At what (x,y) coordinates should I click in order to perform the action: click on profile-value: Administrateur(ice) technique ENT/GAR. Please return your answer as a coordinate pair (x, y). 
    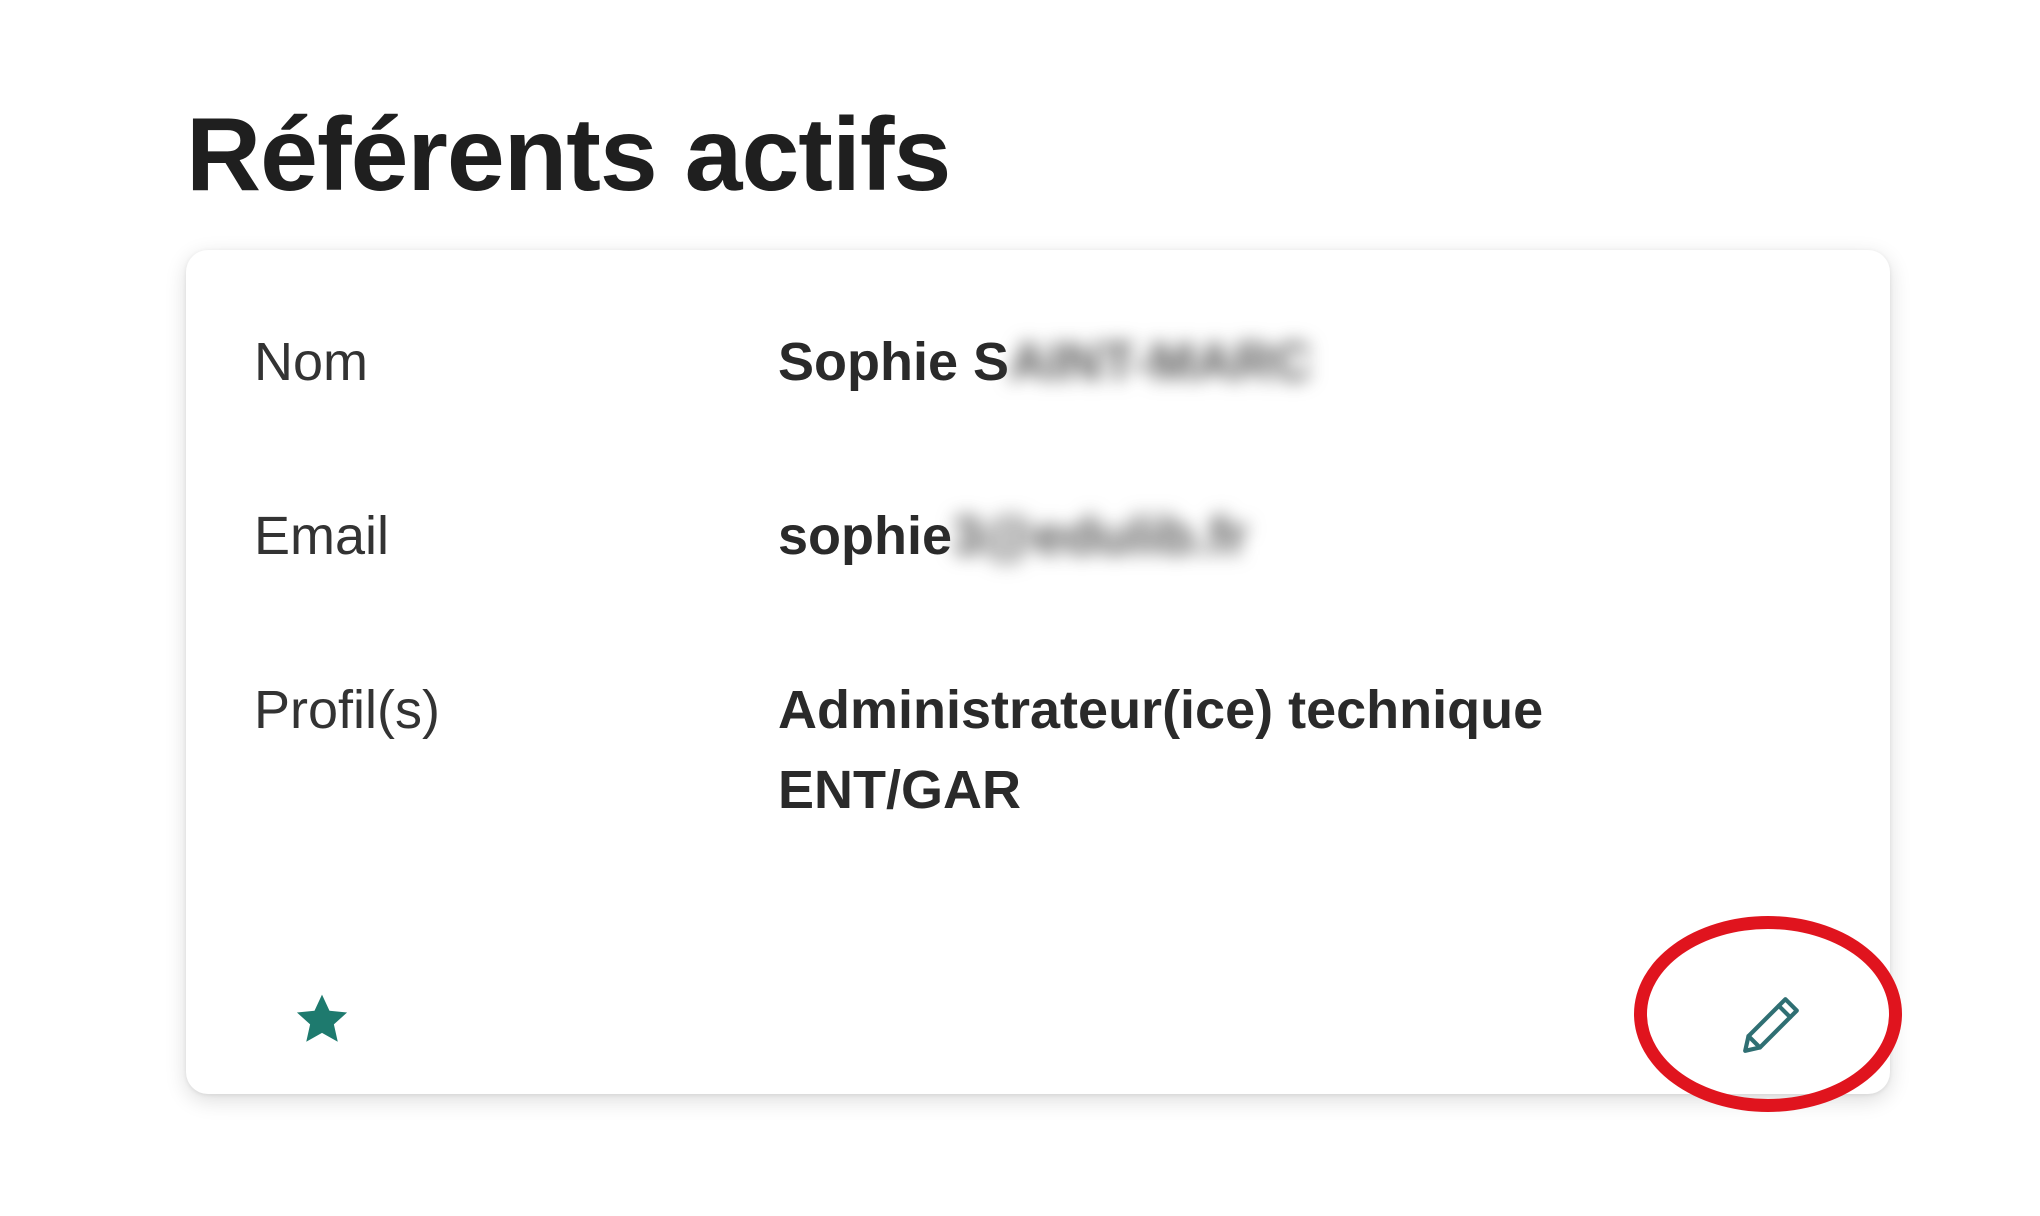
    Looking at the image, I should click on (1296, 750).